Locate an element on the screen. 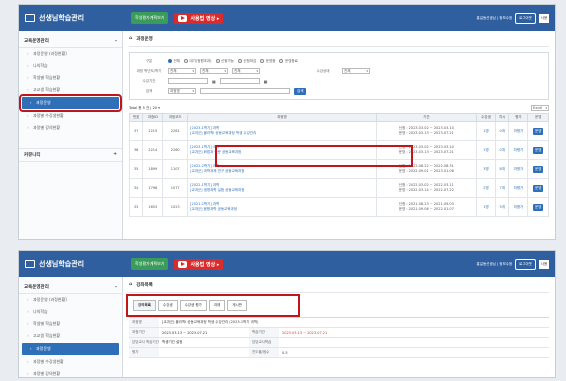 The height and width of the screenshot is (381, 566). cell-lessons: 8개 is located at coordinates (502, 169).